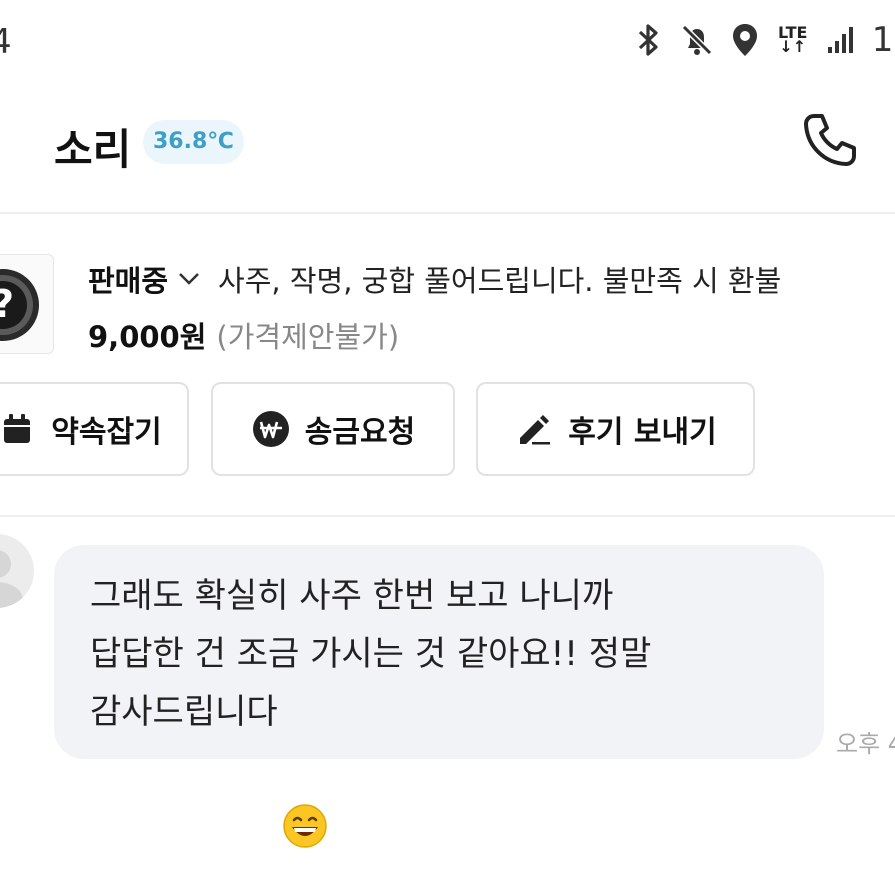  Describe the element at coordinates (793, 32) in the screenshot. I see `lte-label: LTE` at that location.